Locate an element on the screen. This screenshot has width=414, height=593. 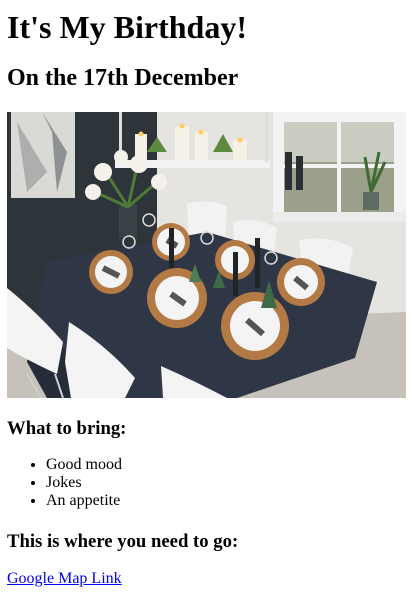
page-subtitle: On the 17th December is located at coordinates (123, 78).